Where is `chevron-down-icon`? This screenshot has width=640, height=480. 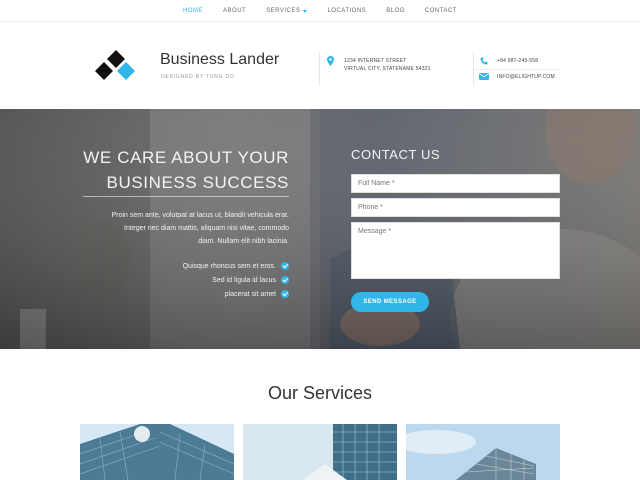
chevron-down-icon is located at coordinates (305, 11).